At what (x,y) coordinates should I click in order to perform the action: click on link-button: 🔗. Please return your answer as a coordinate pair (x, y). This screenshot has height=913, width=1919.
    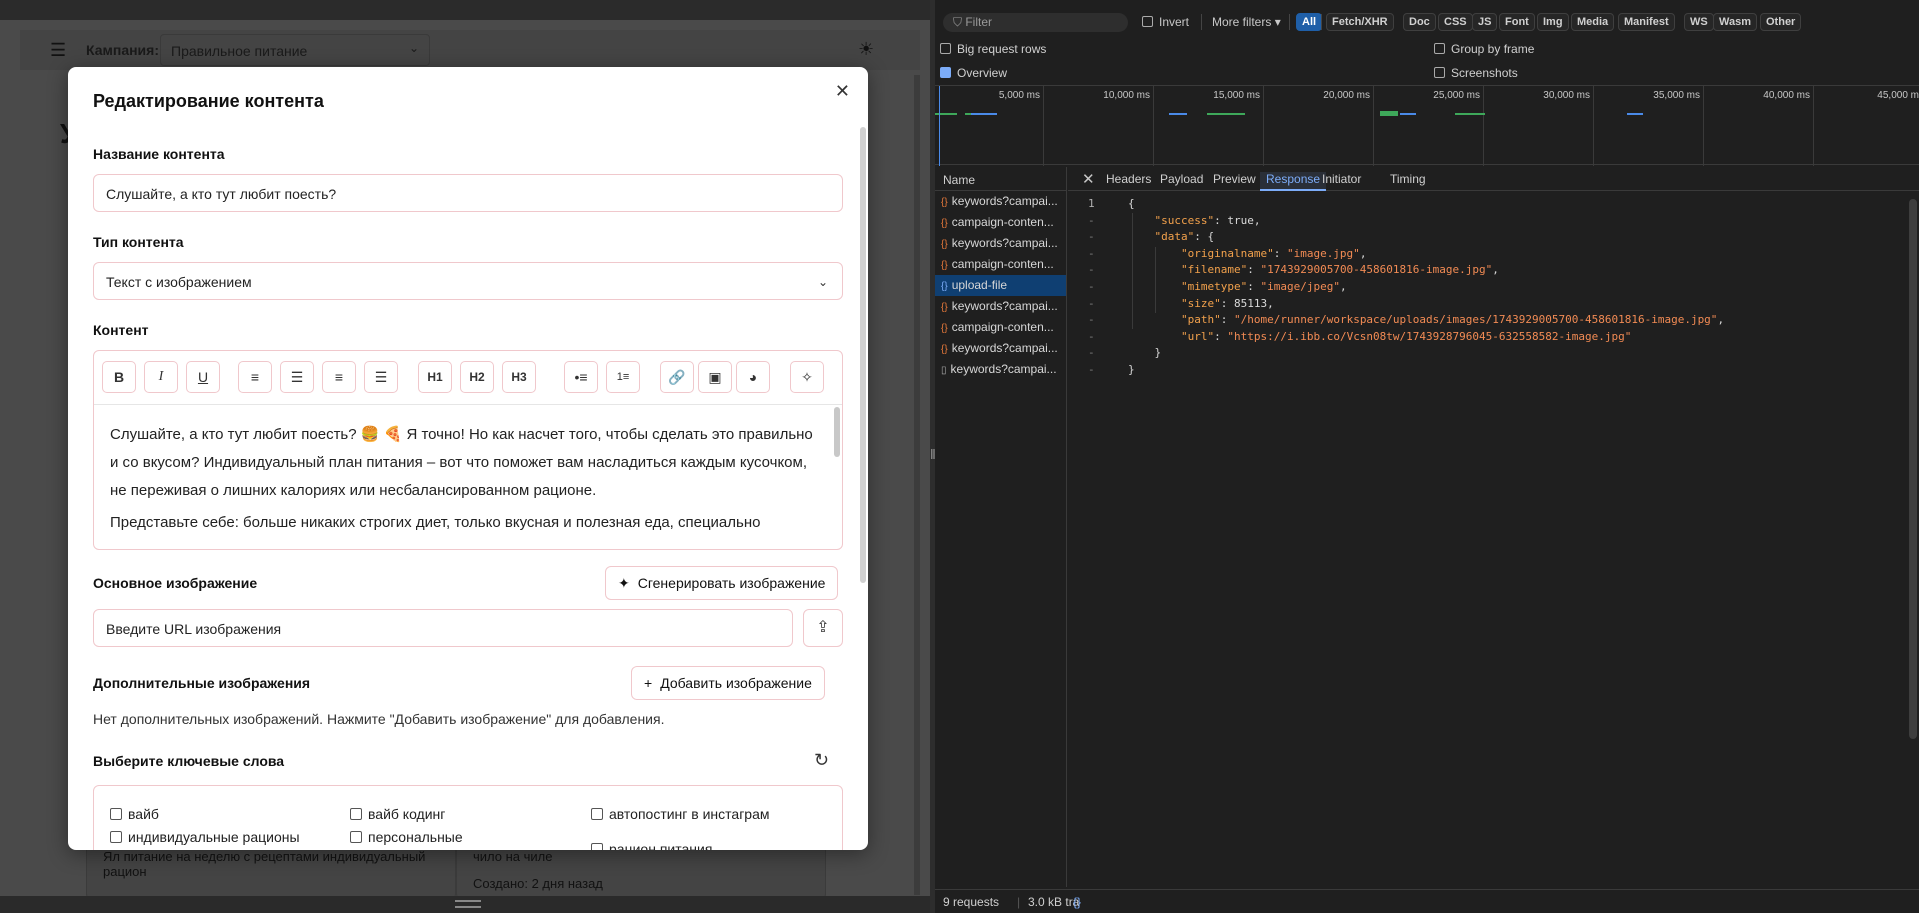
    Looking at the image, I should click on (677, 377).